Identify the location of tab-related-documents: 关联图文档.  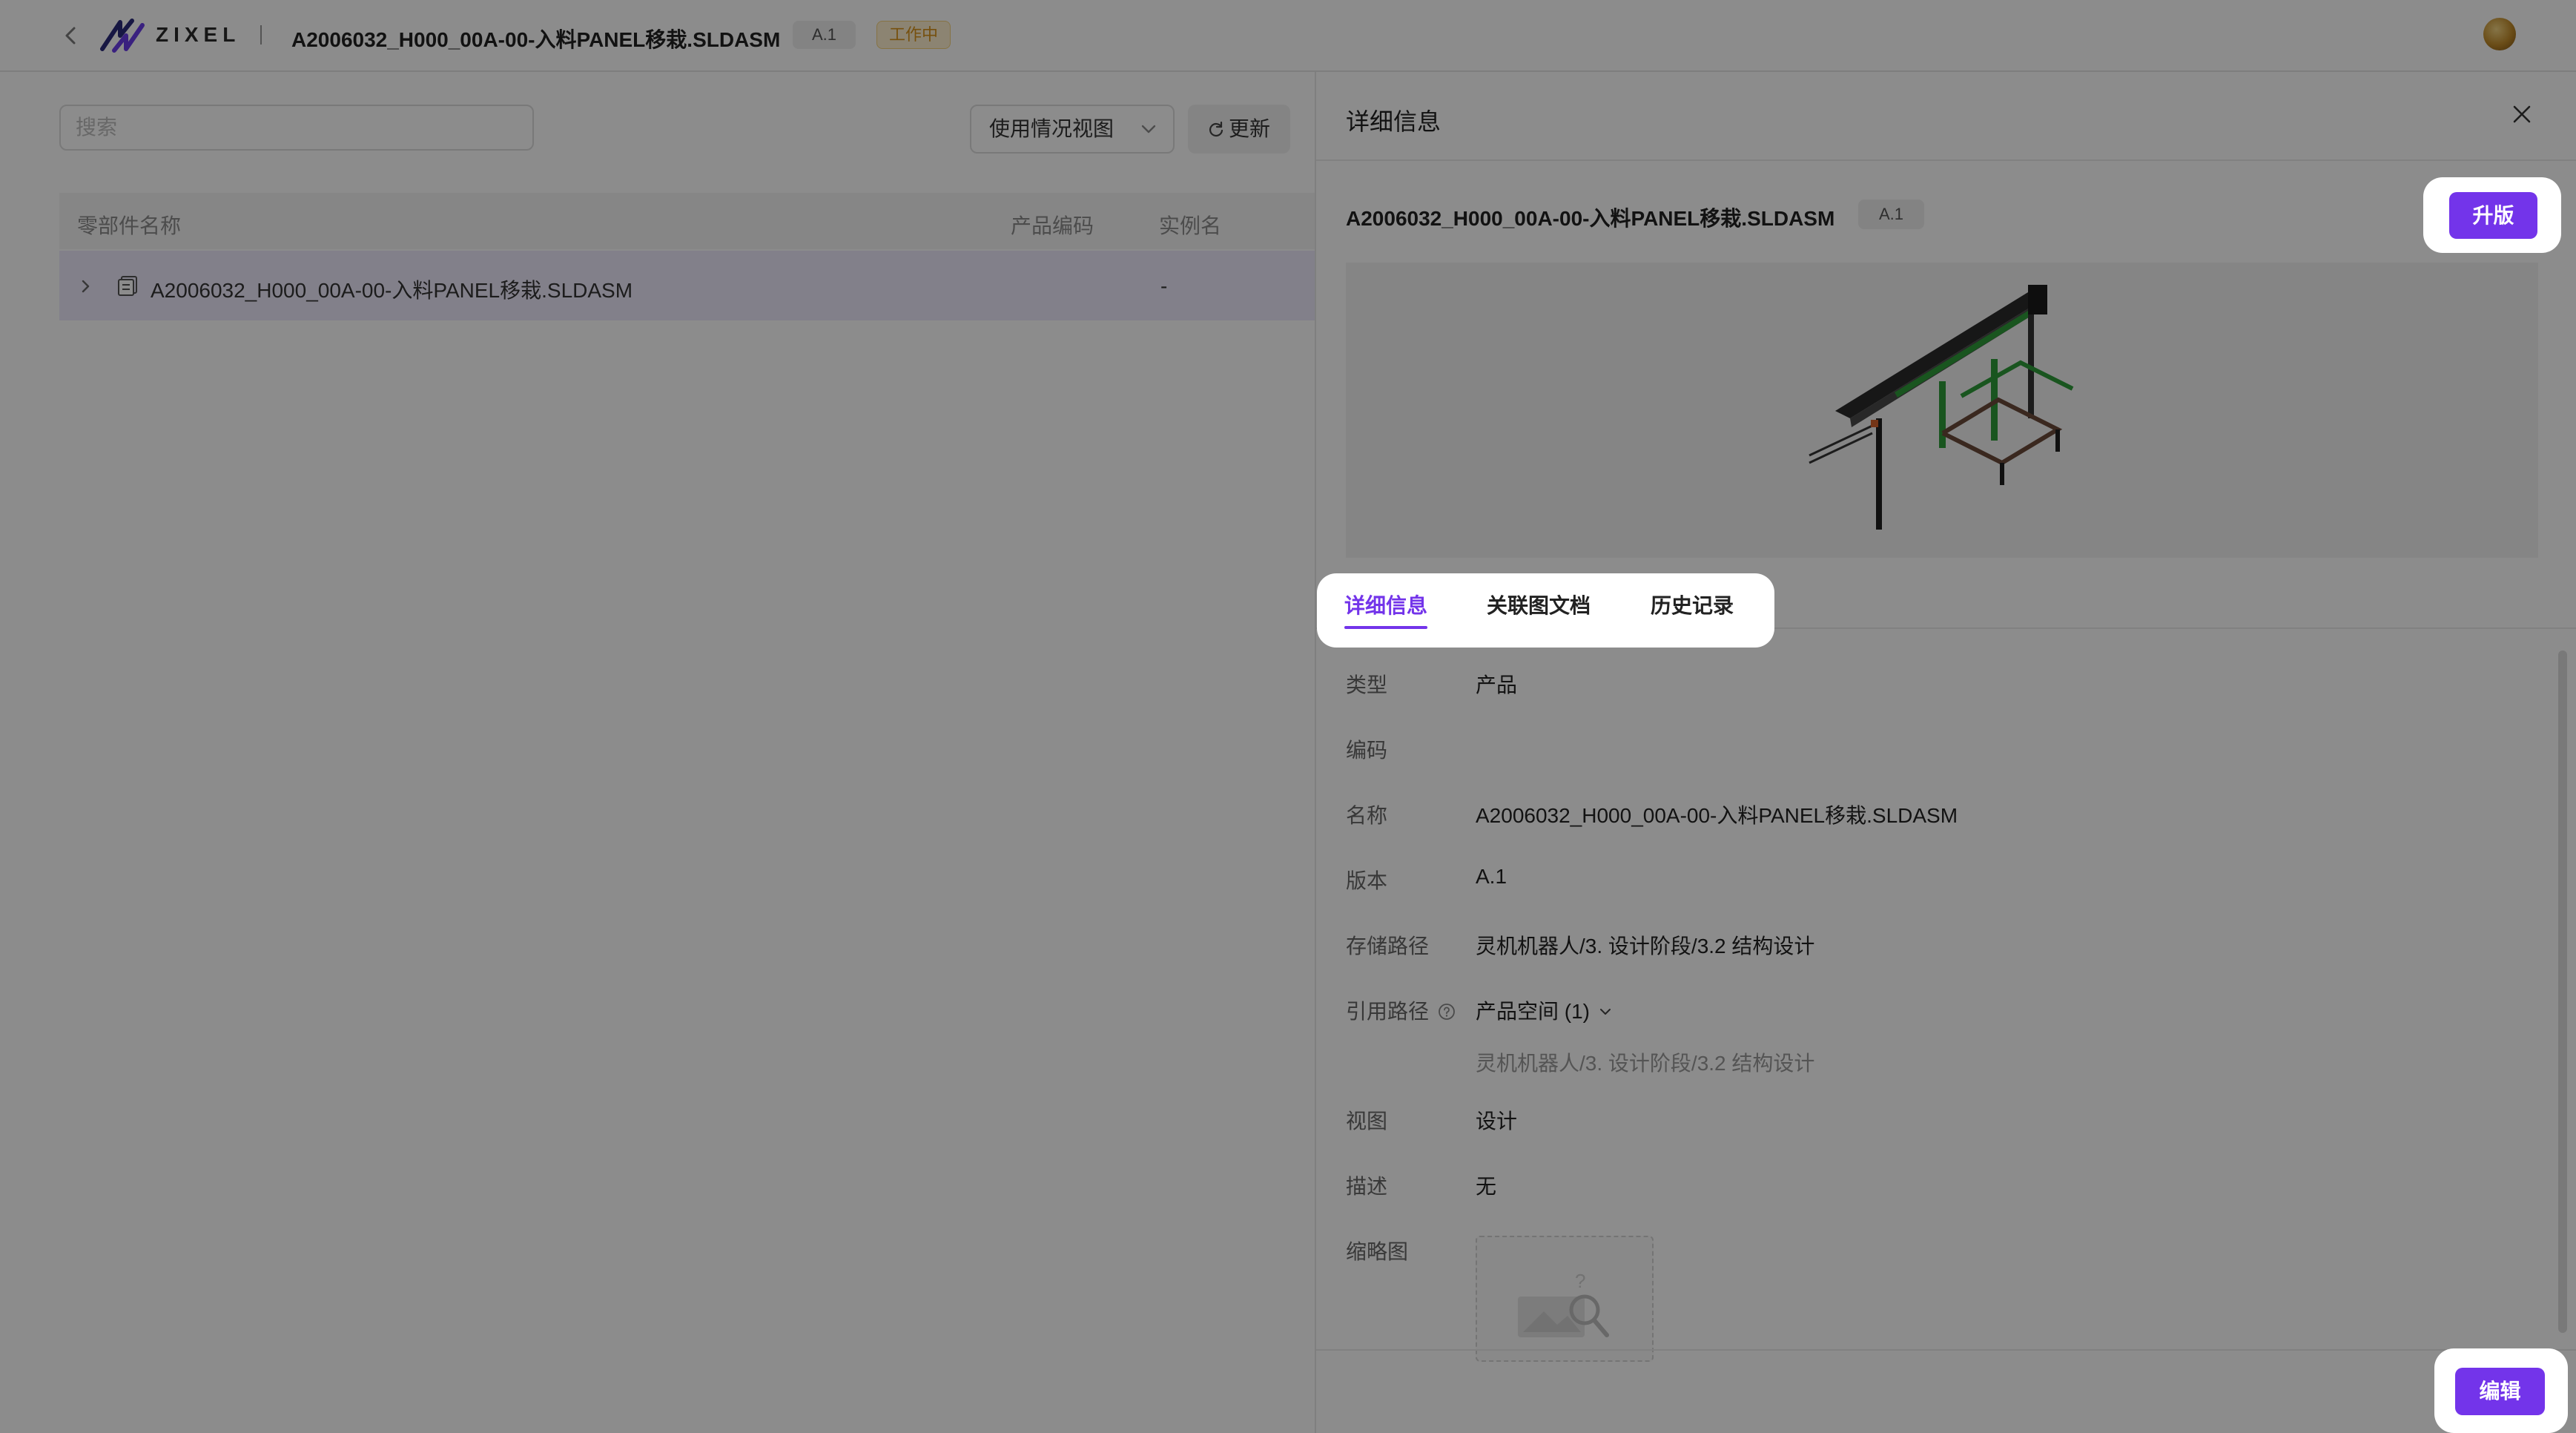
(1539, 604).